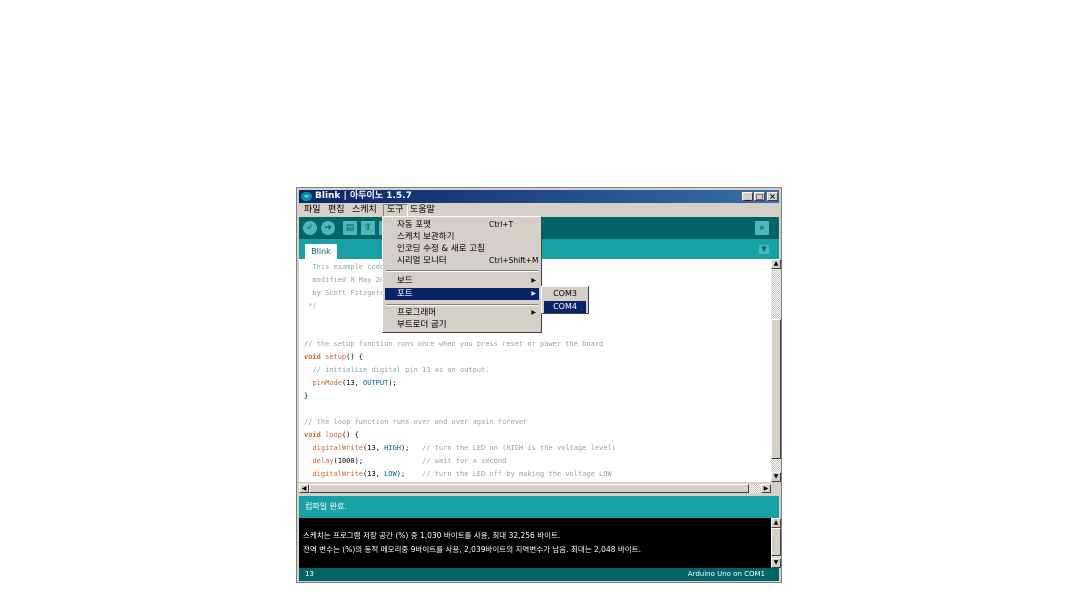 This screenshot has height=608, width=1080. I want to click on minimize-button: _, so click(747, 196).